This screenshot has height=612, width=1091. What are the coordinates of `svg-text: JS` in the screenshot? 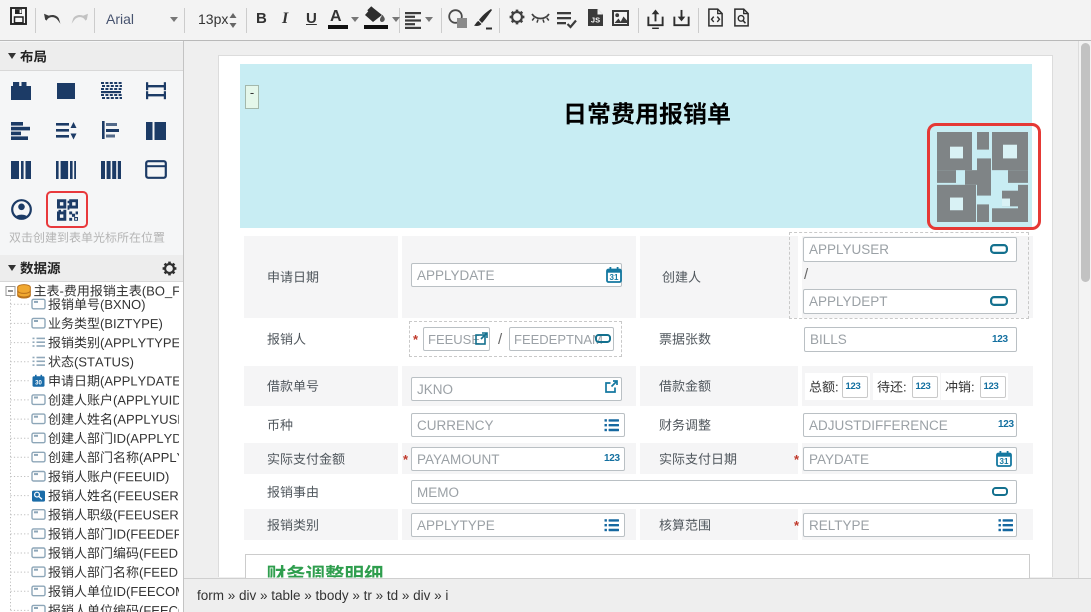 It's located at (595, 20).